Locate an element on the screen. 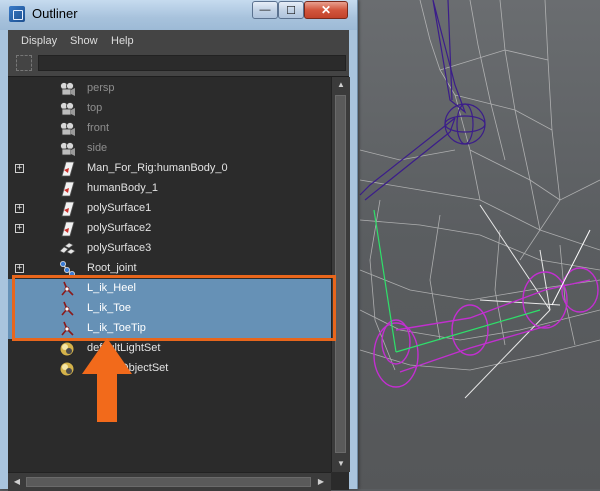  vertical-scrollbar: ▲ ▼ is located at coordinates (340, 274).